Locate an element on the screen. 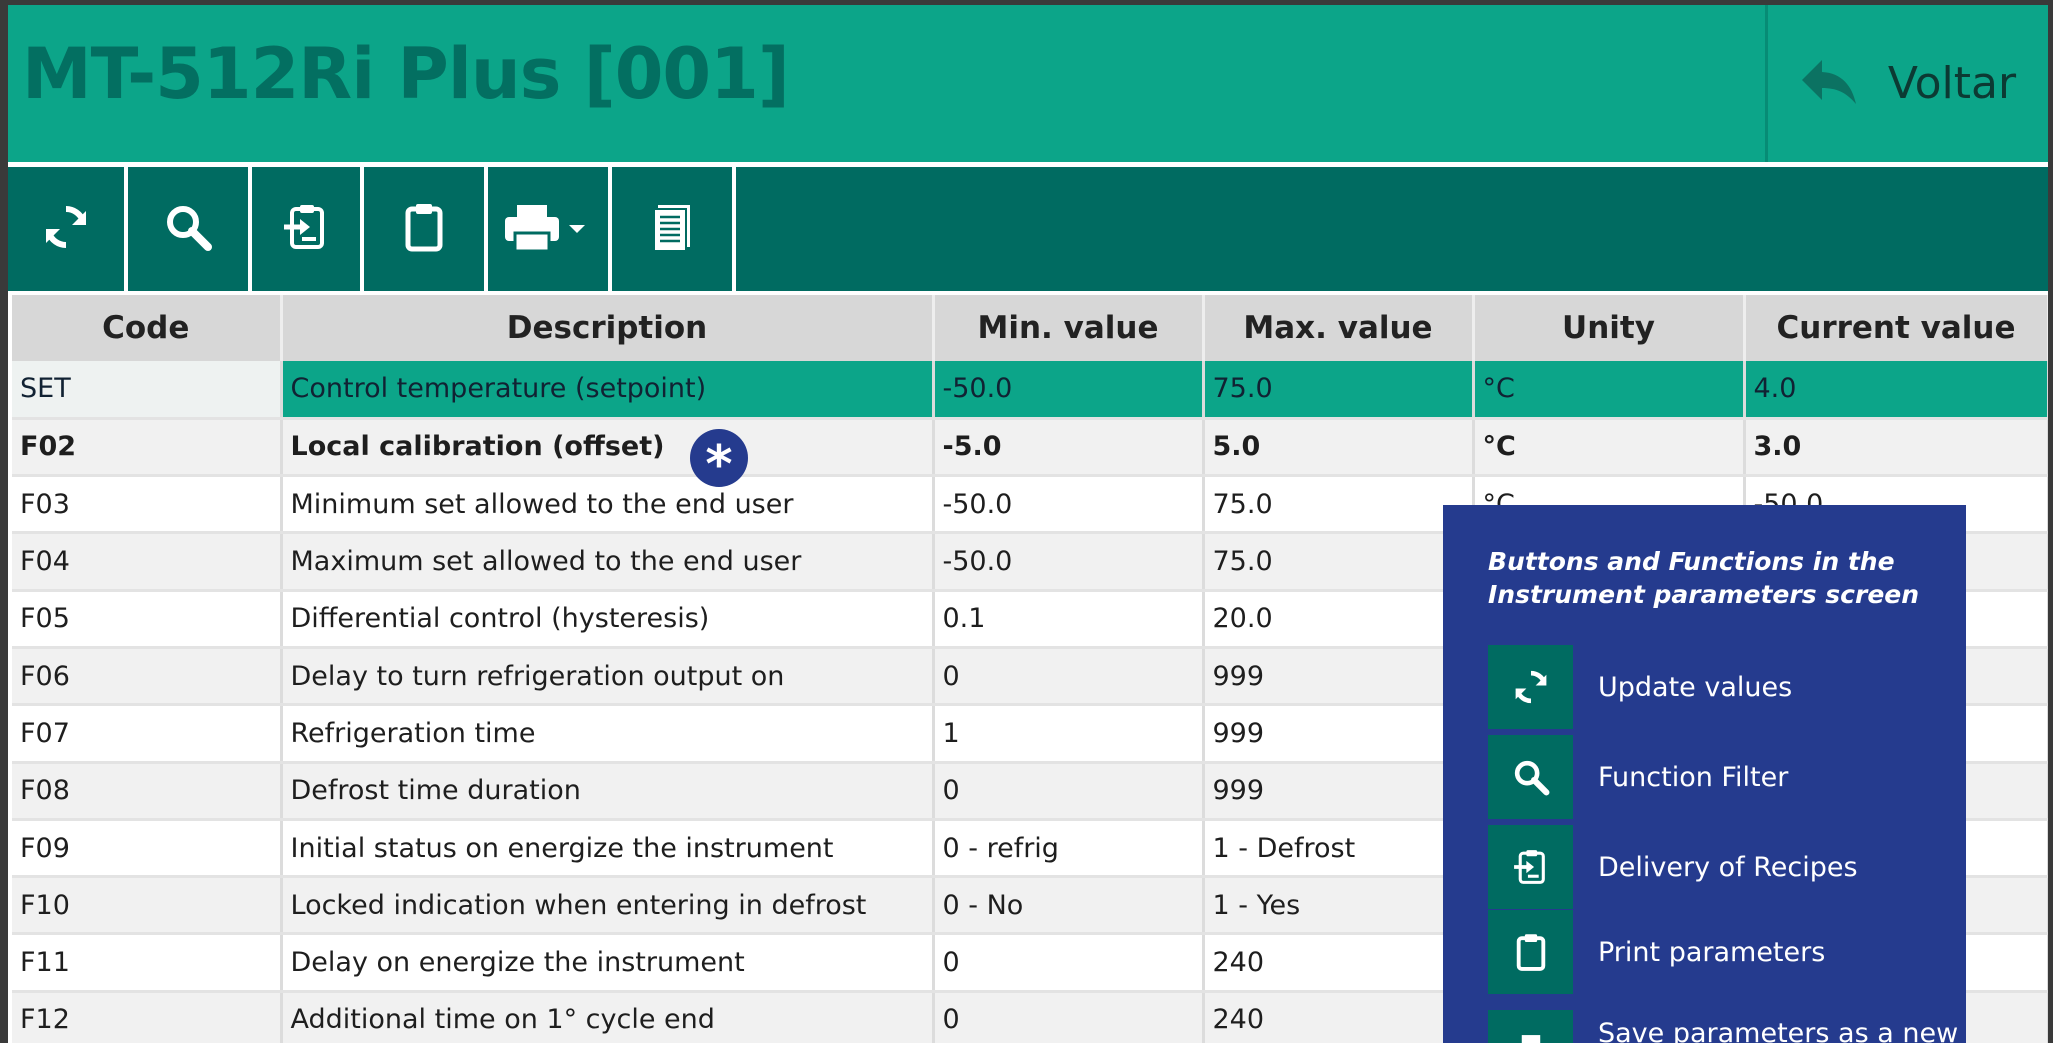 The image size is (2053, 1043). help-item-label: Save parameters as a new is located at coordinates (1778, 1030).